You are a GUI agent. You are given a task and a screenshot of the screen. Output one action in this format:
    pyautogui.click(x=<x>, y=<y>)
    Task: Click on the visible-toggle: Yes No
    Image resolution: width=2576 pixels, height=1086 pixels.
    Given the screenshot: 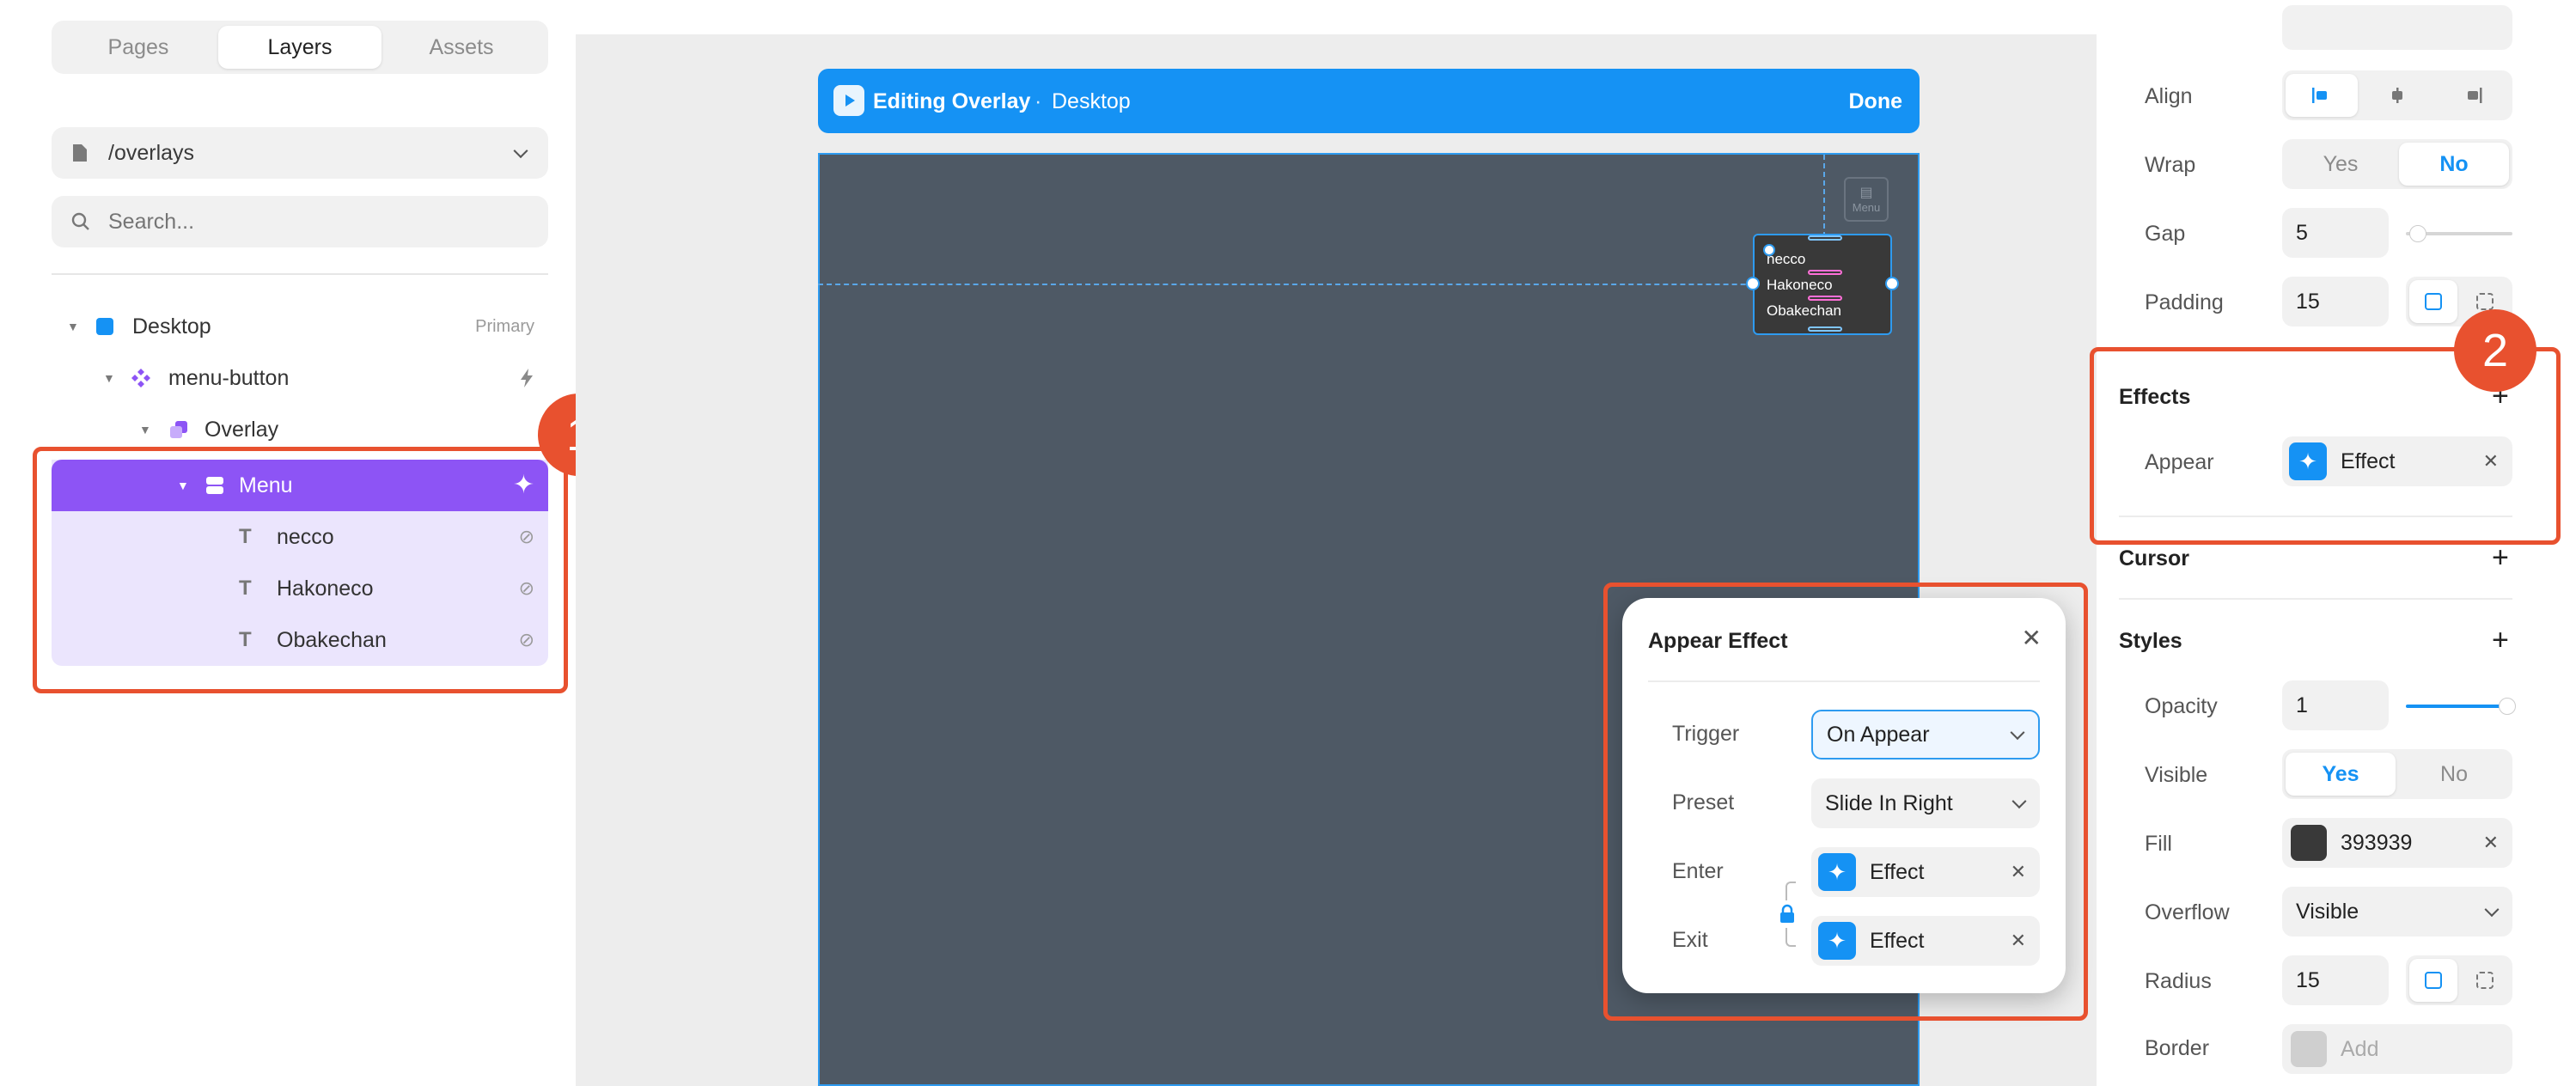 What is the action you would take?
    pyautogui.click(x=2397, y=774)
    